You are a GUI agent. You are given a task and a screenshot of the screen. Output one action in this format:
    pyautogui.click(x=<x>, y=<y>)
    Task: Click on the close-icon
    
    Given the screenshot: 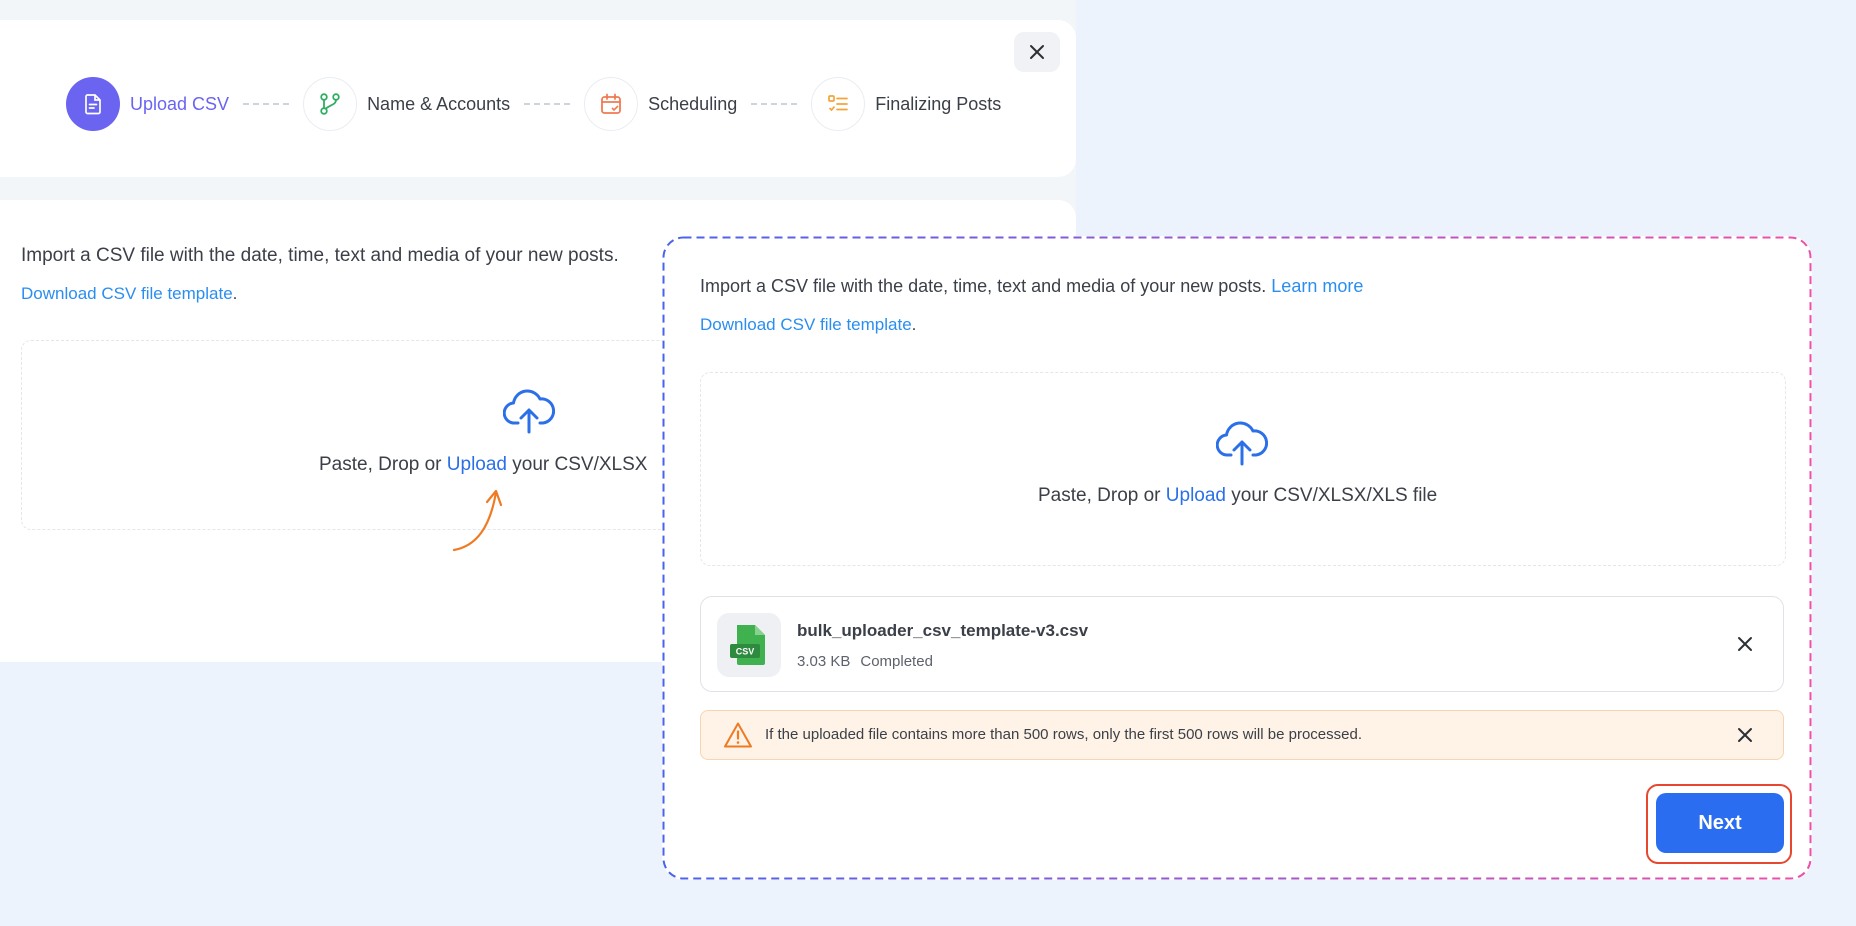 What is the action you would take?
    pyautogui.click(x=1037, y=52)
    